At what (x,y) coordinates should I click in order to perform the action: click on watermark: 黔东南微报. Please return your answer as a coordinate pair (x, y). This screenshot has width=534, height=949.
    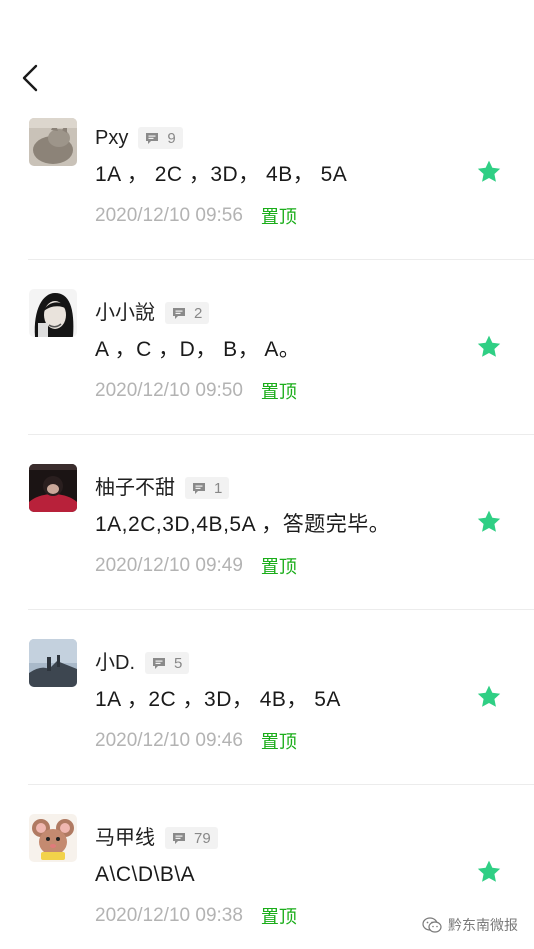
    Looking at the image, I should click on (470, 925).